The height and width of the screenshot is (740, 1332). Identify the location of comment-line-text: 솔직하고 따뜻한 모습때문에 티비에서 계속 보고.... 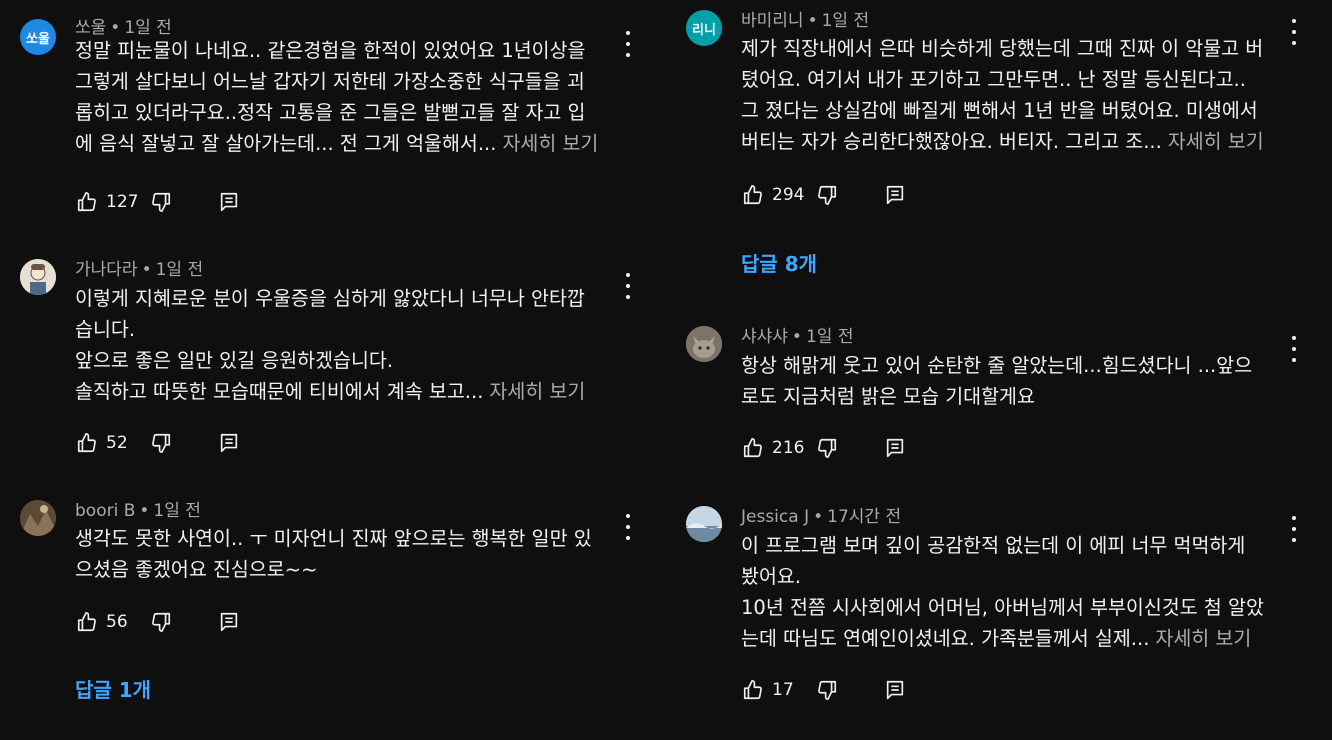
(279, 391).